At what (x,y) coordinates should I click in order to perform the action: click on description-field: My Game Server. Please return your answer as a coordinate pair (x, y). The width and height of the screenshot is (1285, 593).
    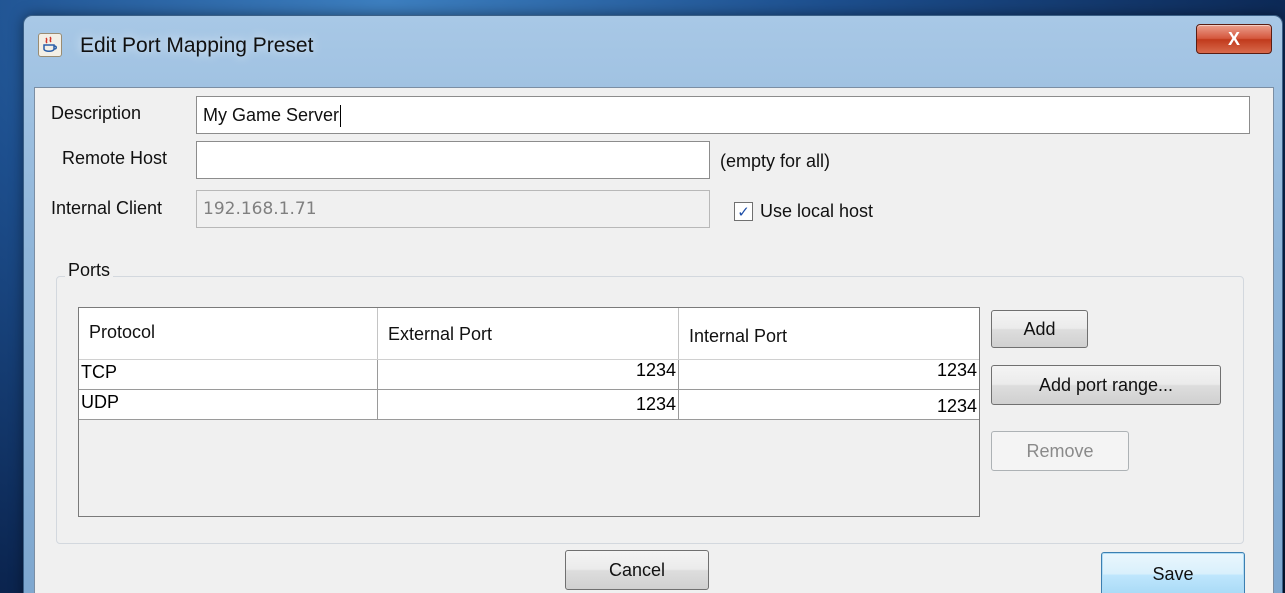
    Looking at the image, I should click on (723, 115).